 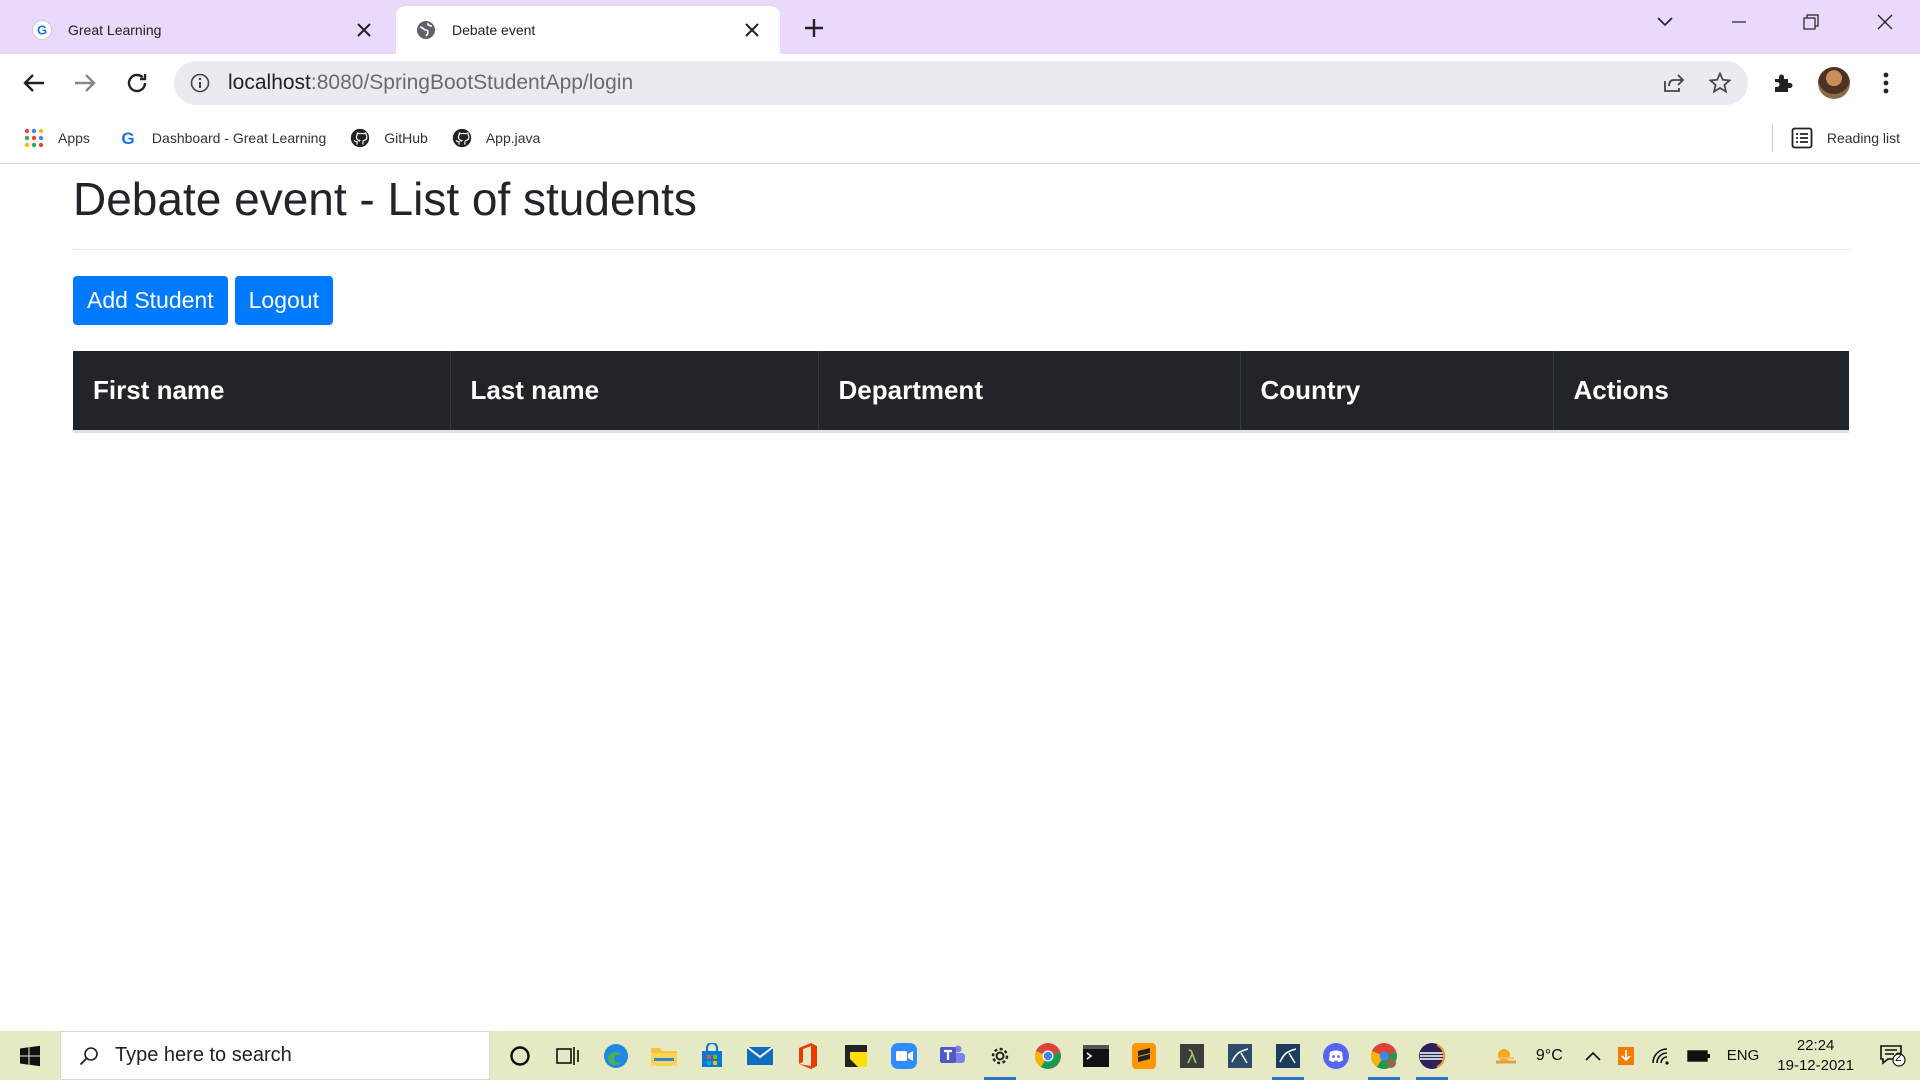 I want to click on arrow-left-icon, so click(x=33, y=83).